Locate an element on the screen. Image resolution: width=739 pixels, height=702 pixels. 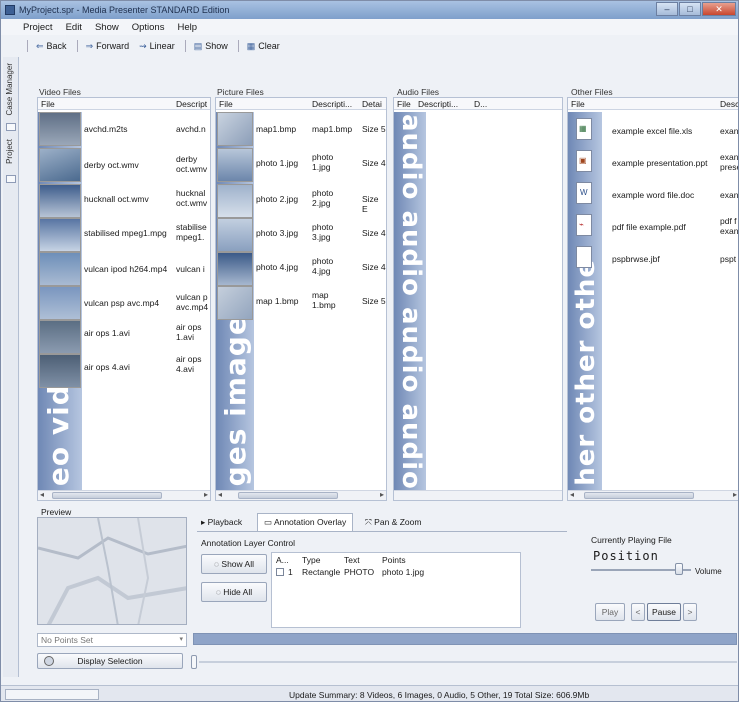
menu-project: Project is located at coordinates (38, 27).